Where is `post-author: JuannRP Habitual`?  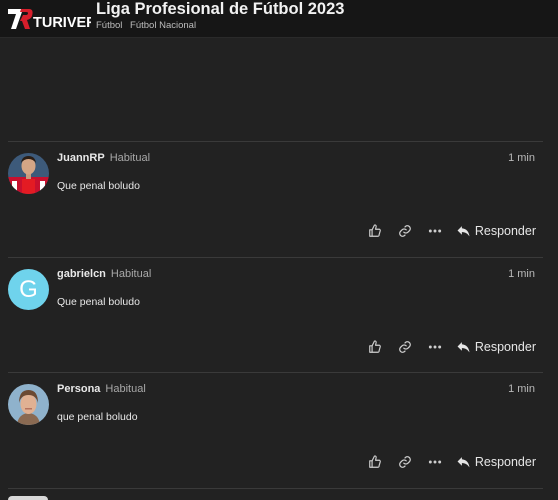
post-author: JuannRP Habitual is located at coordinates (103, 158).